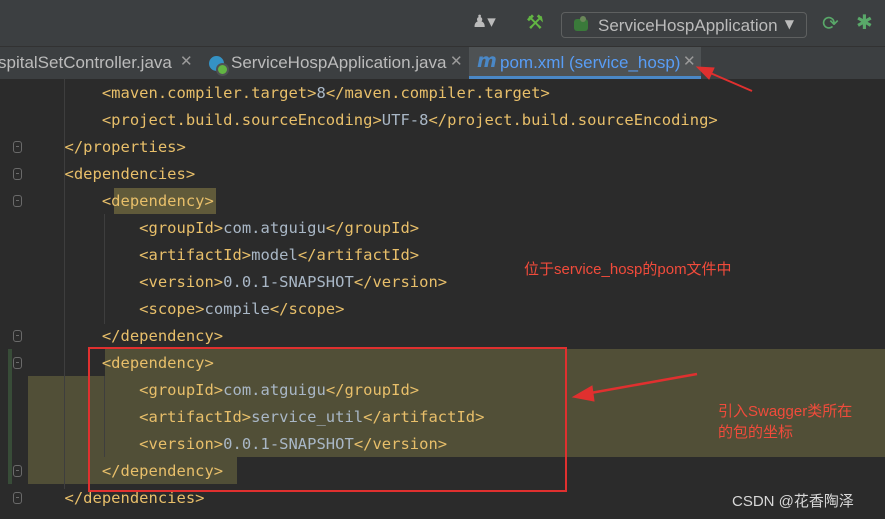 The width and height of the screenshot is (885, 519). What do you see at coordinates (339, 62) in the screenshot?
I see `tab-label: ServiceHospApplication.java` at bounding box center [339, 62].